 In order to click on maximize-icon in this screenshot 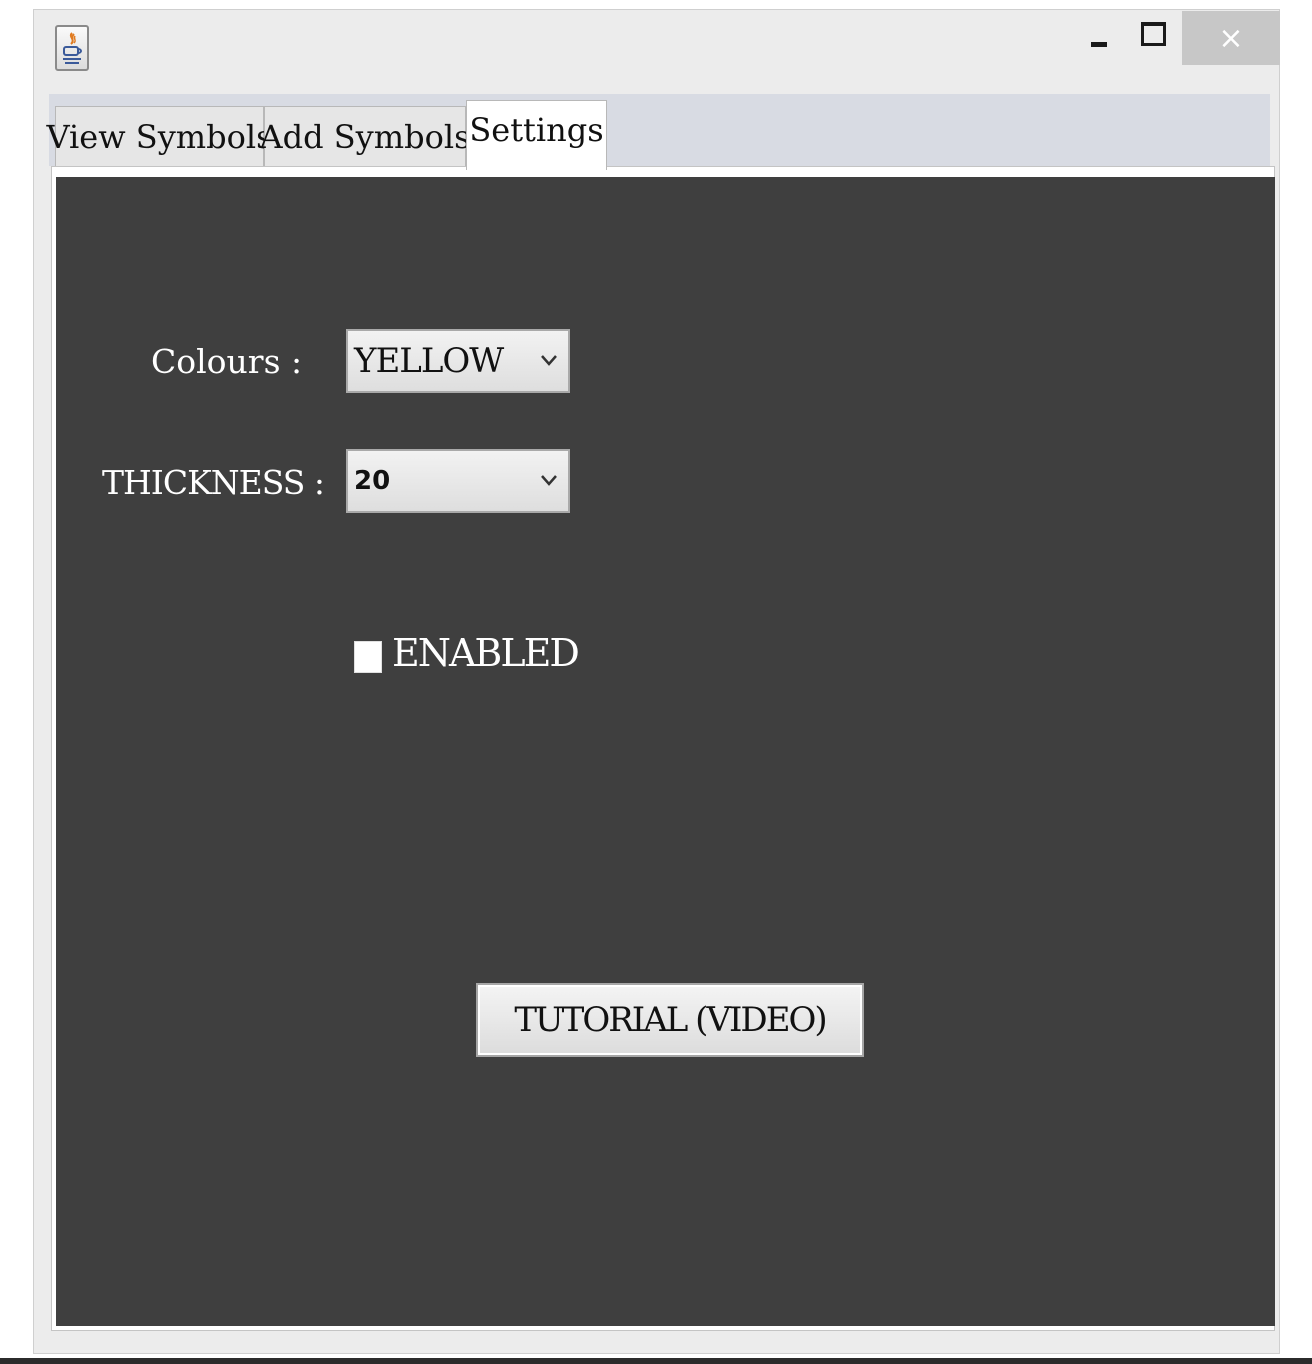, I will do `click(1153, 34)`.